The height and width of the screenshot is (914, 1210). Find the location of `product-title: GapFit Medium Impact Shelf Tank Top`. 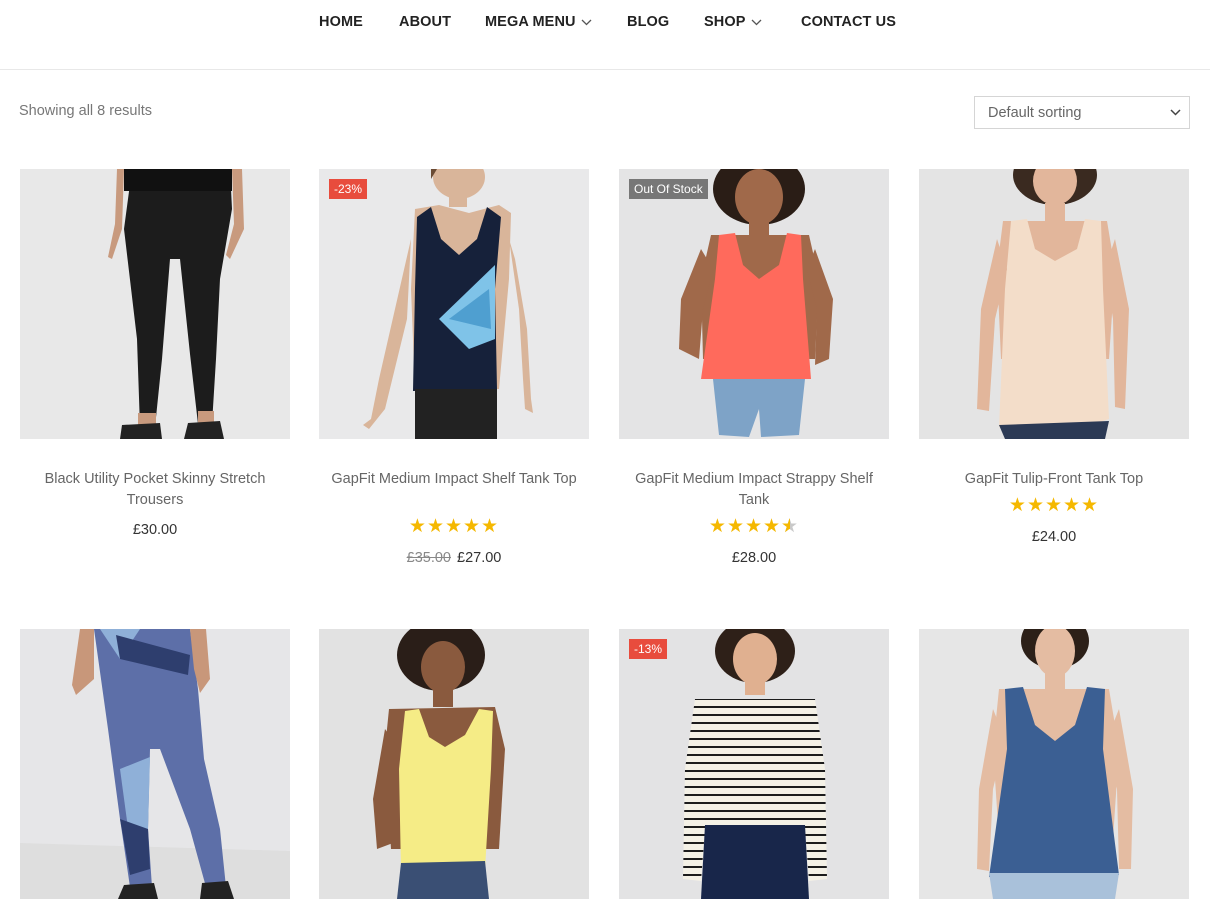

product-title: GapFit Medium Impact Shelf Tank Top is located at coordinates (454, 479).